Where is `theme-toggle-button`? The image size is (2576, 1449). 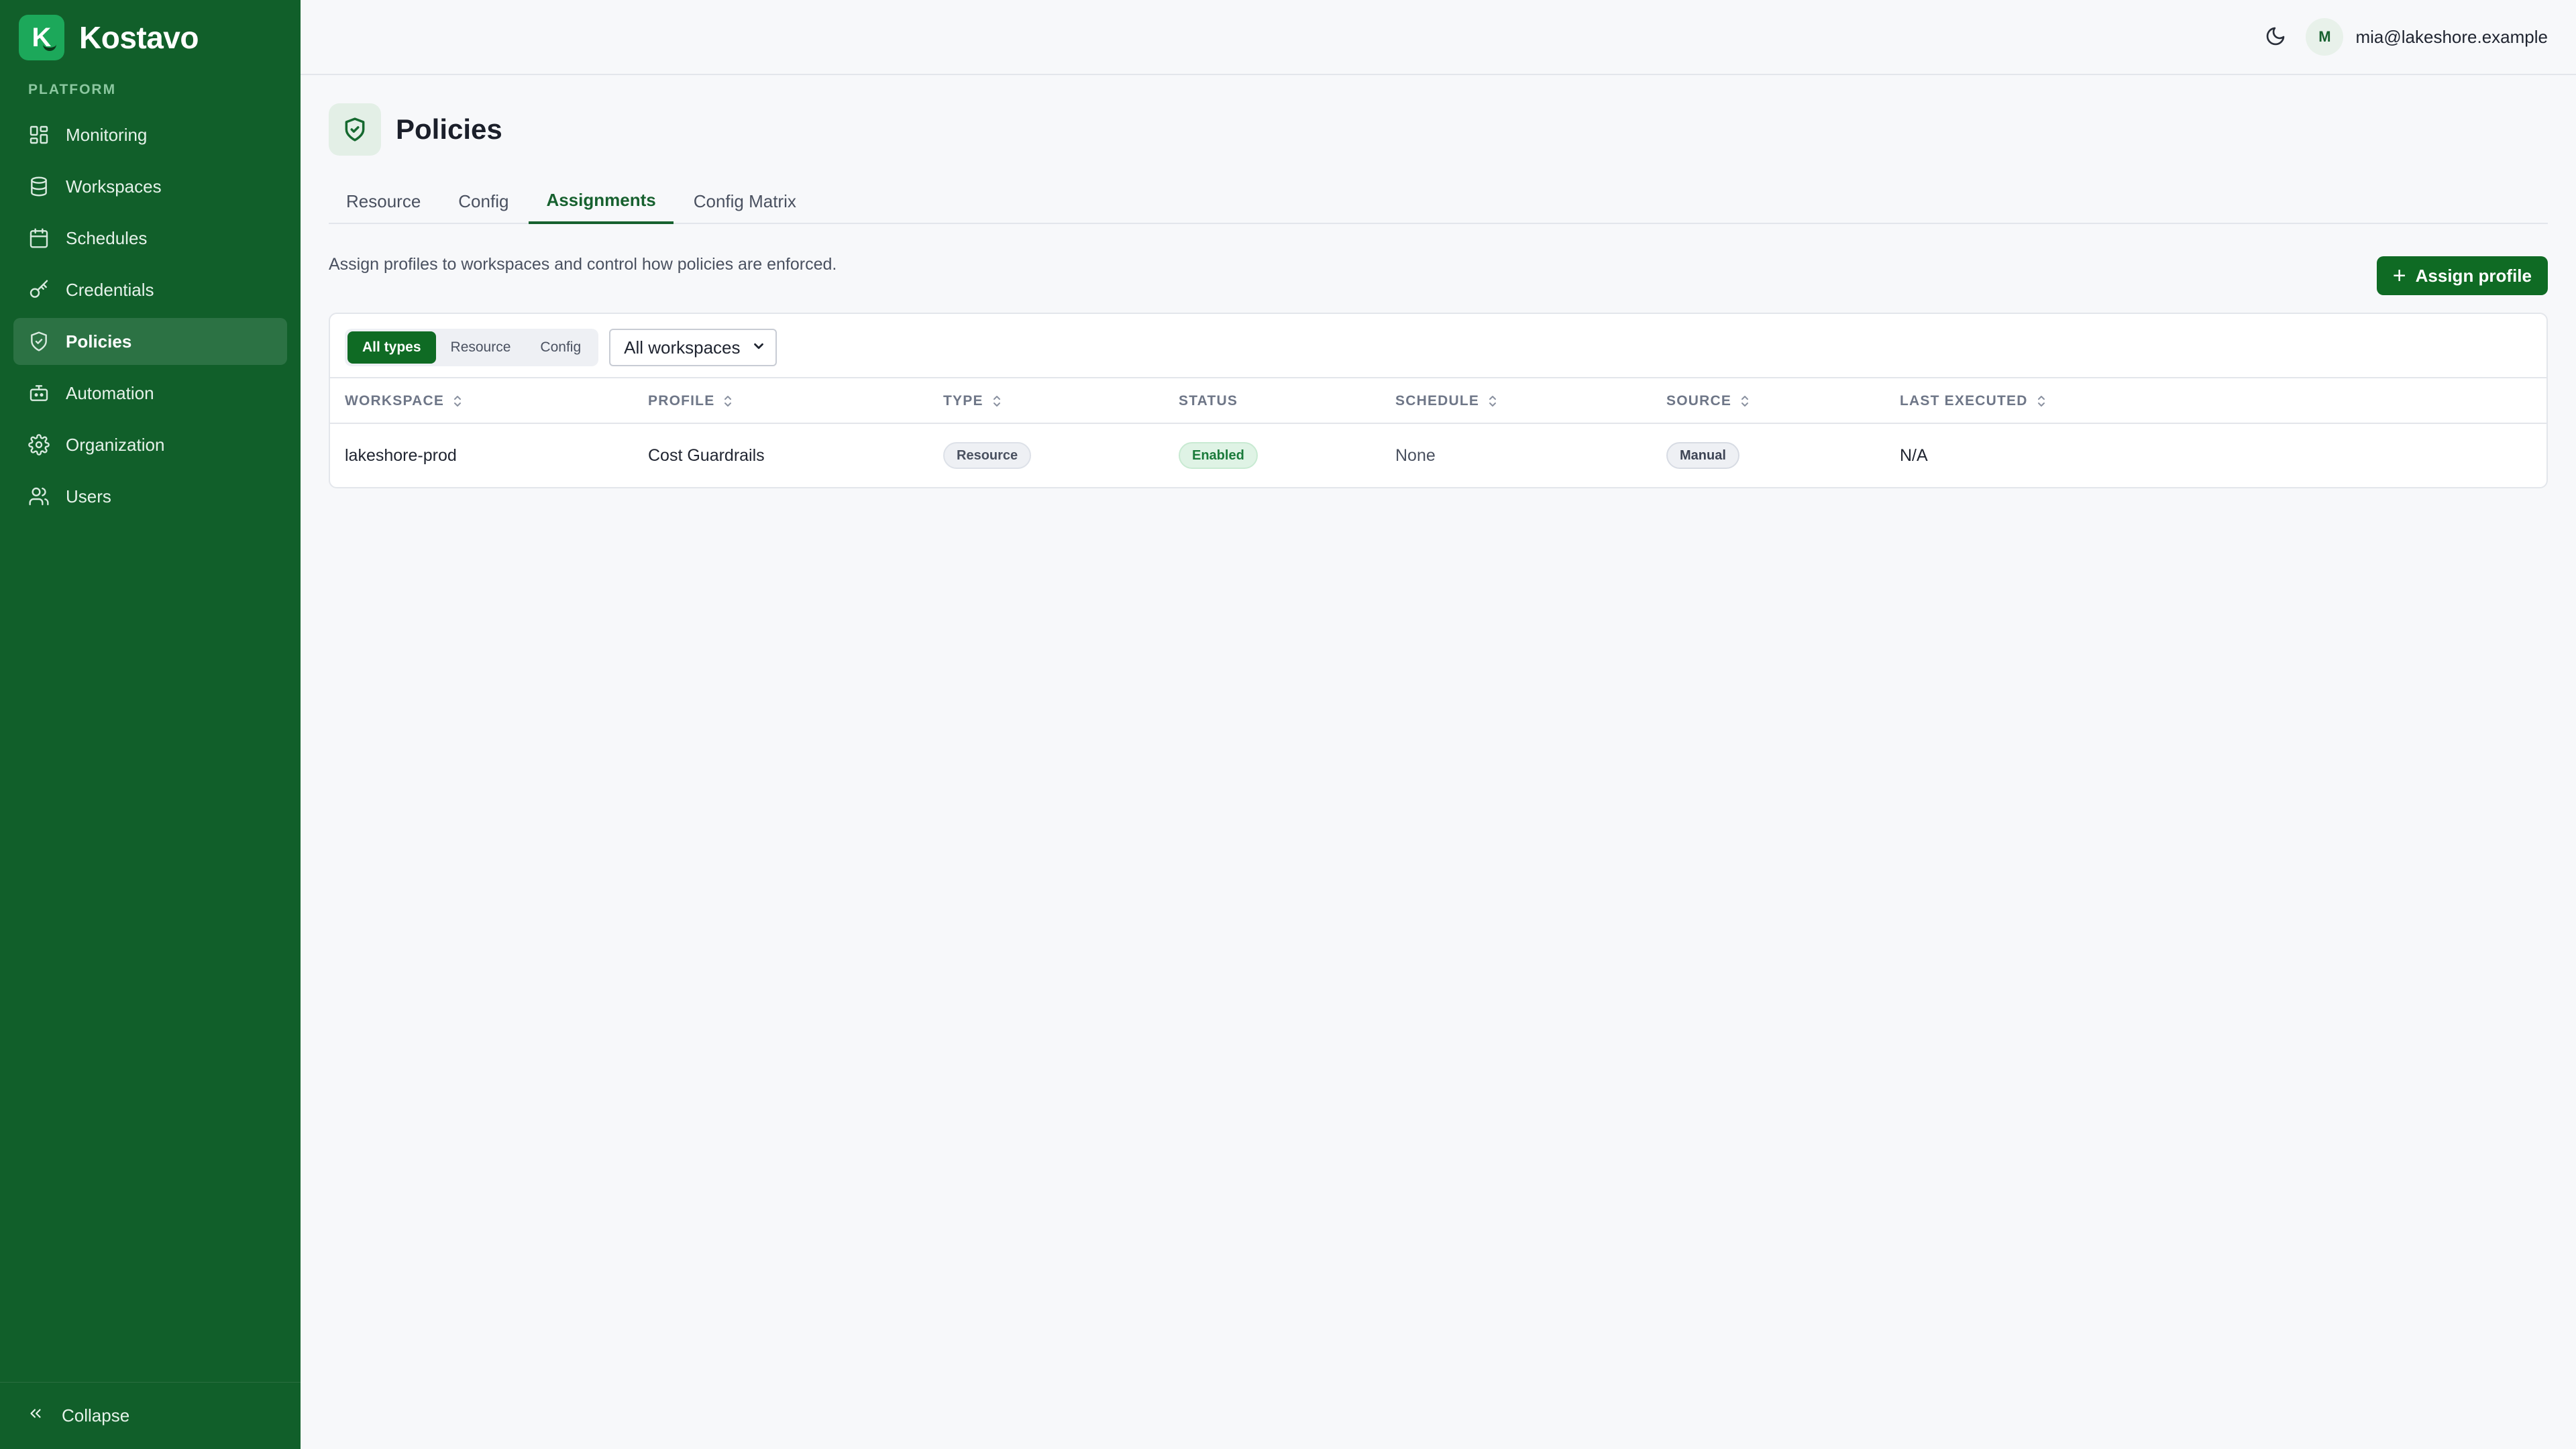 theme-toggle-button is located at coordinates (2275, 37).